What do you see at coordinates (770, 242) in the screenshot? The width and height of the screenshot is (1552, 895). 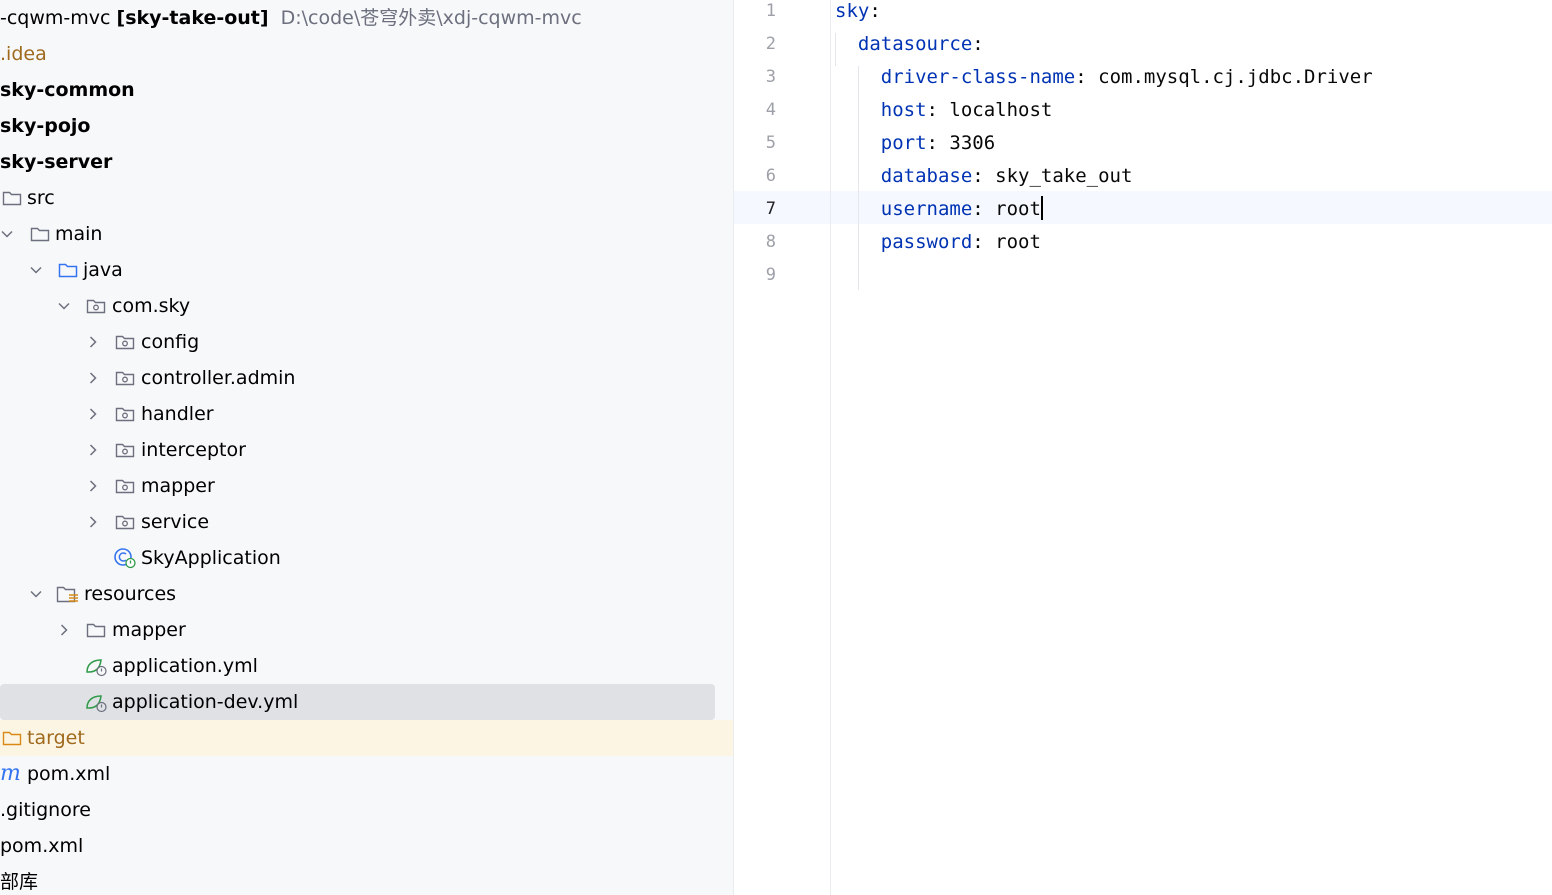 I see `line-number: 8` at bounding box center [770, 242].